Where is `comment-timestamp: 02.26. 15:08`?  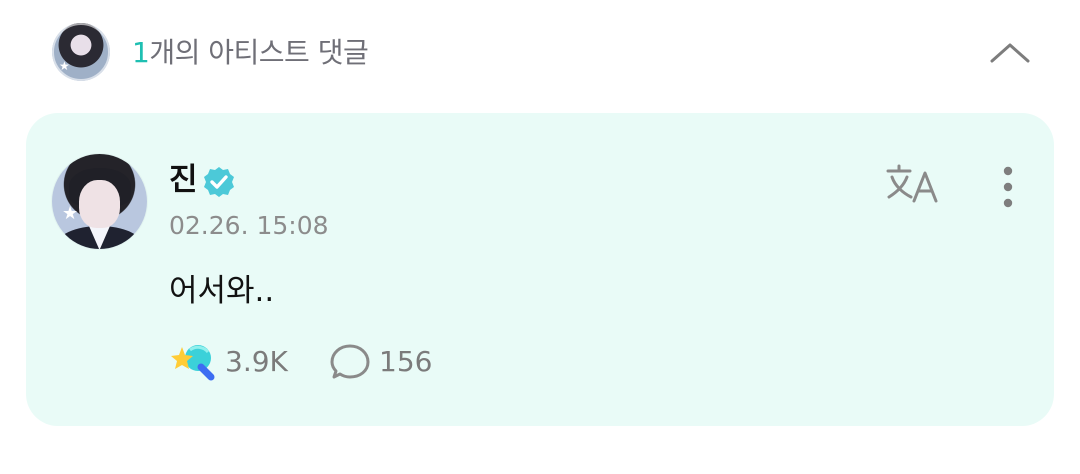 comment-timestamp: 02.26. 15:08 is located at coordinates (249, 225).